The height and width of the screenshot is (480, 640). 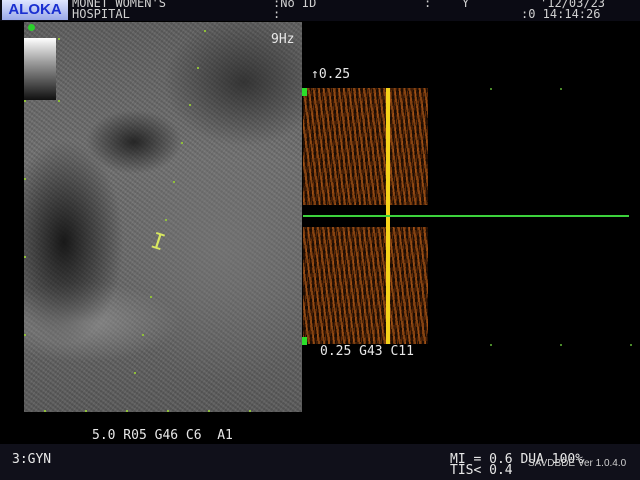 I want to click on header-field-colon: :, so click(x=428, y=5).